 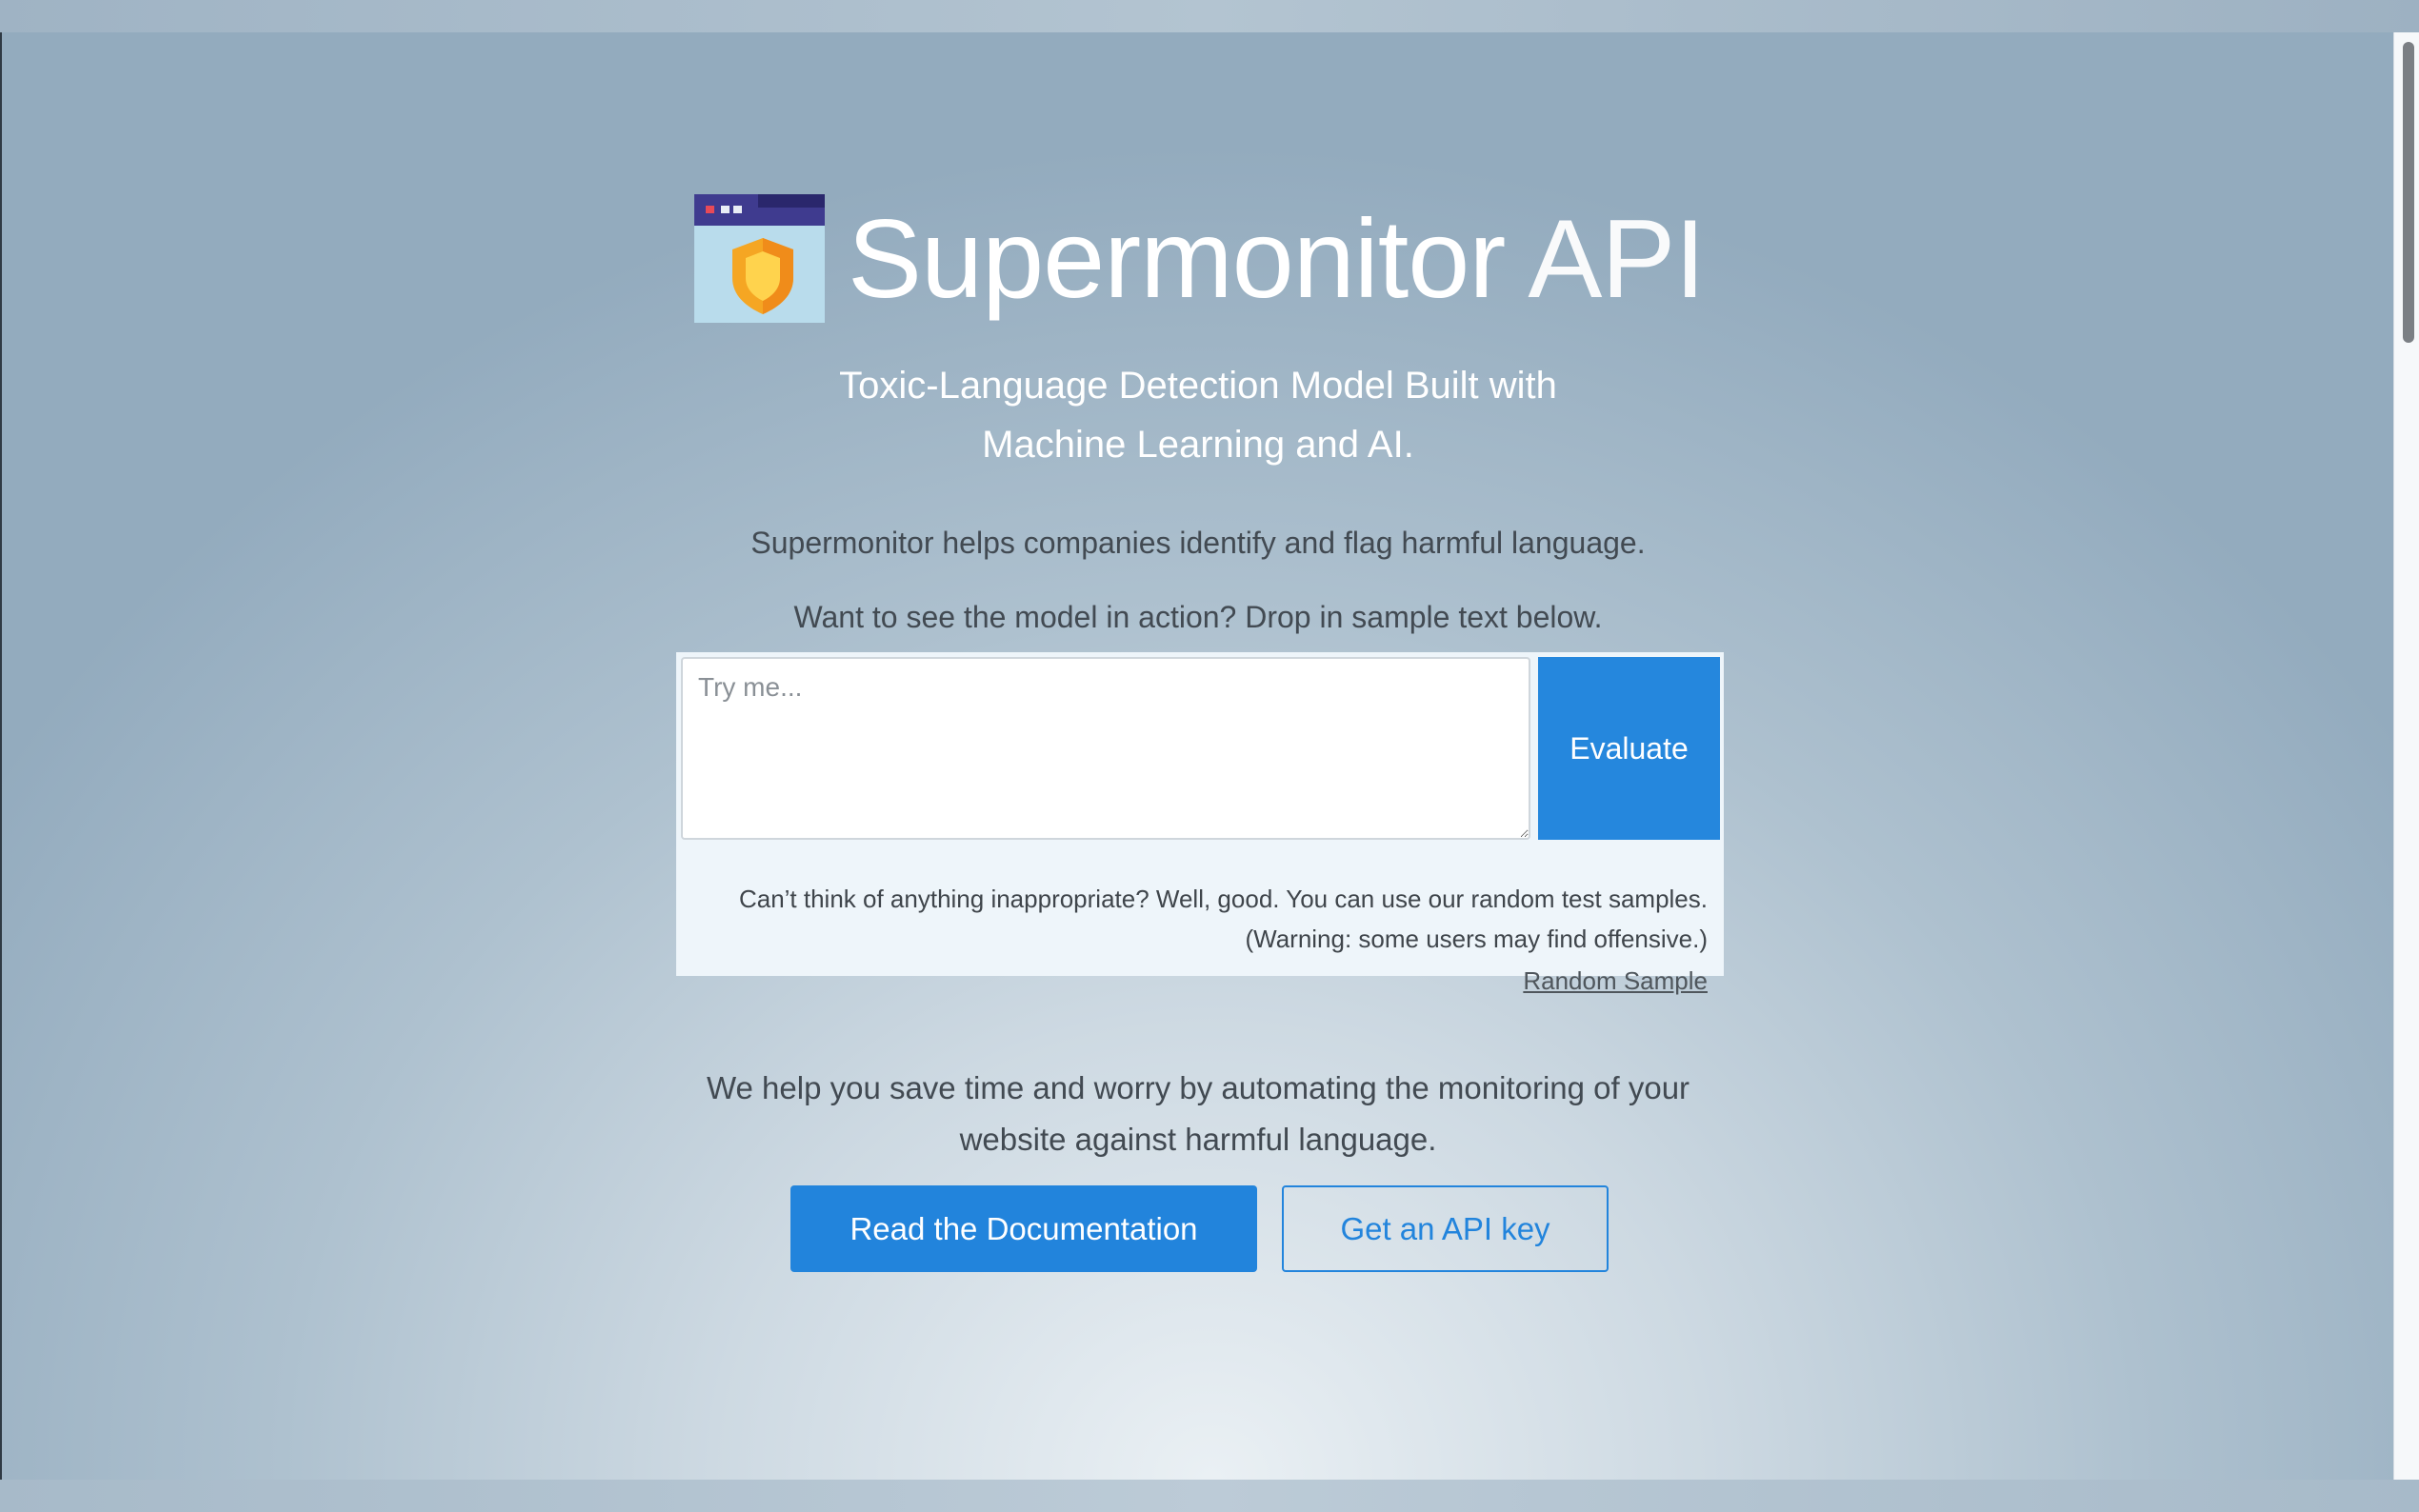 What do you see at coordinates (762, 275) in the screenshot?
I see `shield-icon` at bounding box center [762, 275].